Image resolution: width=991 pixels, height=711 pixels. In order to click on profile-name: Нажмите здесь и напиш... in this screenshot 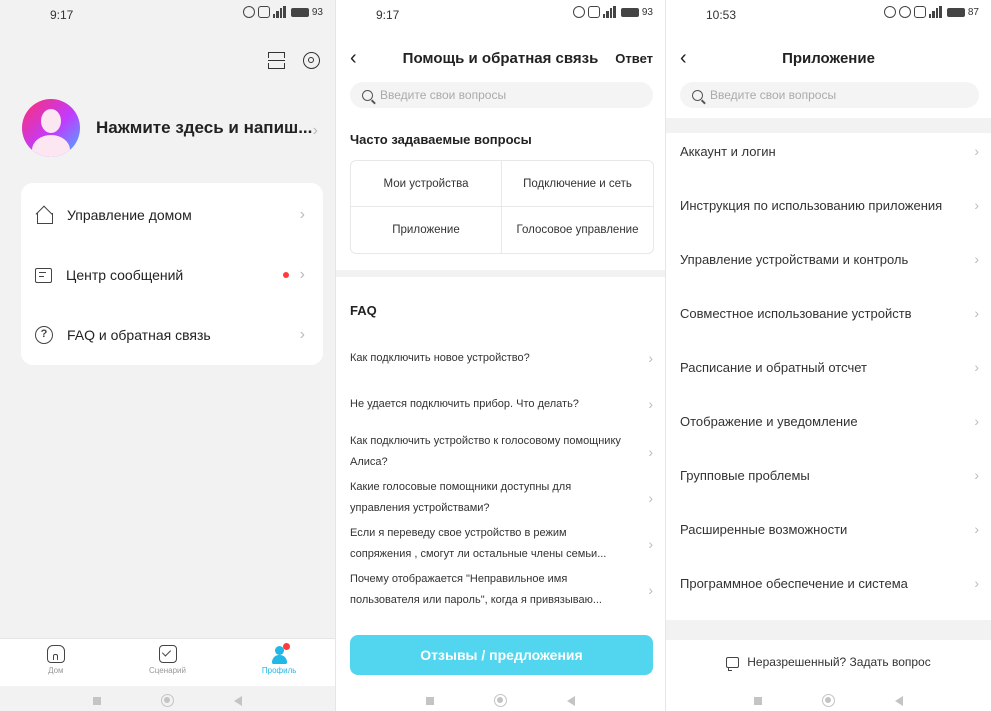, I will do `click(204, 127)`.